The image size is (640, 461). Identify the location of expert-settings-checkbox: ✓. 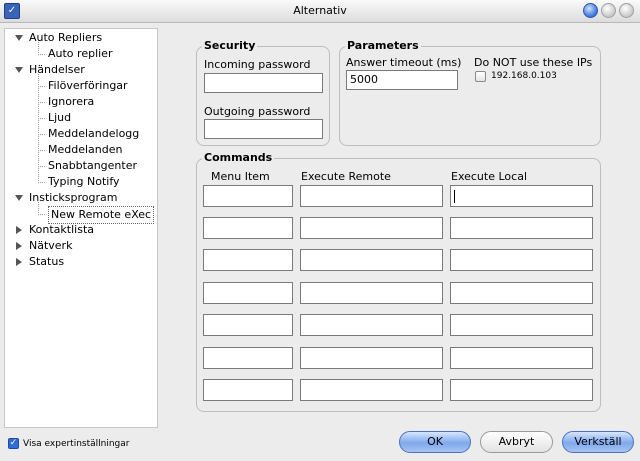
(13, 443).